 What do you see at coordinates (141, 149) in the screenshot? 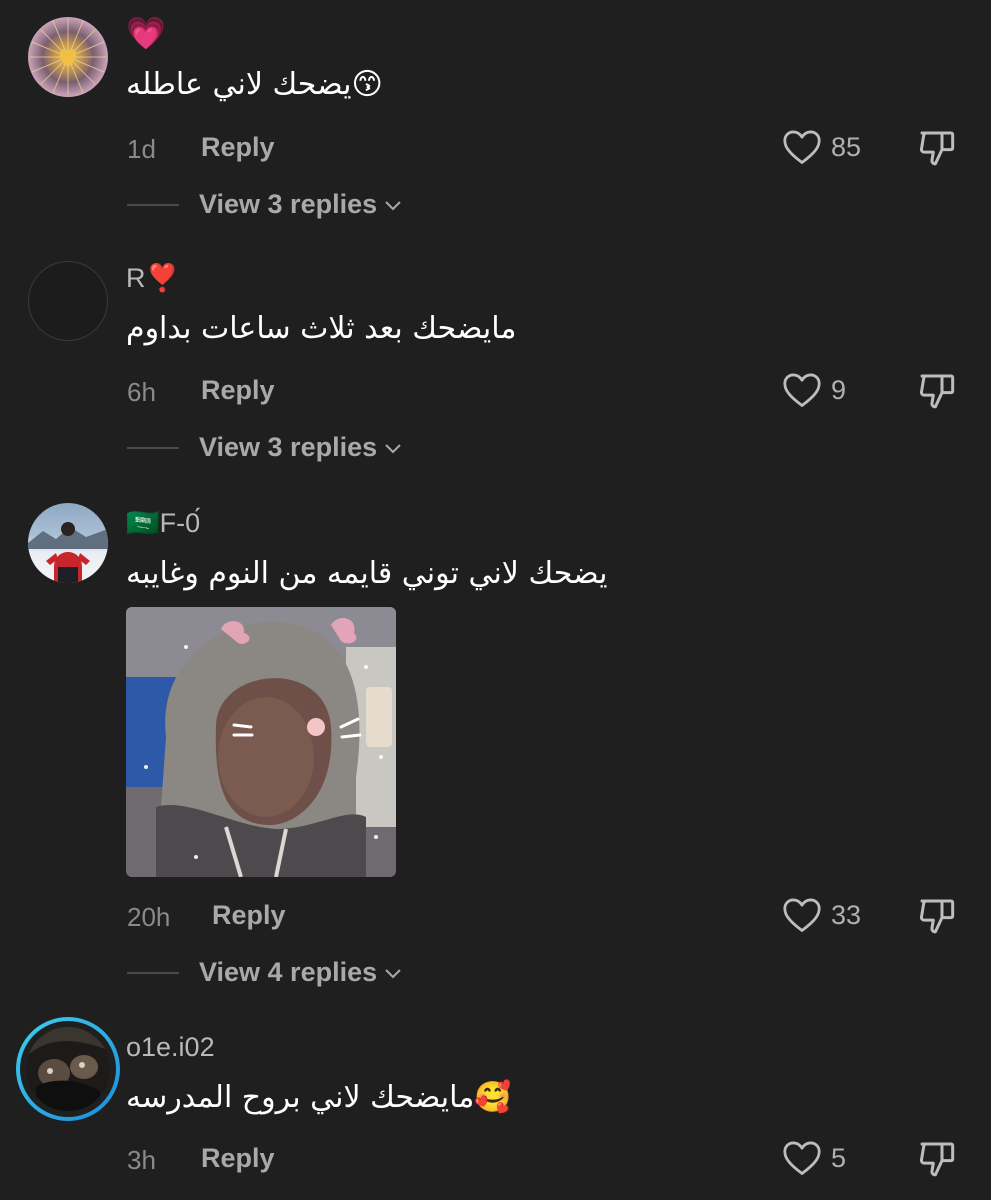
I see `comment-timestamp: 1d` at bounding box center [141, 149].